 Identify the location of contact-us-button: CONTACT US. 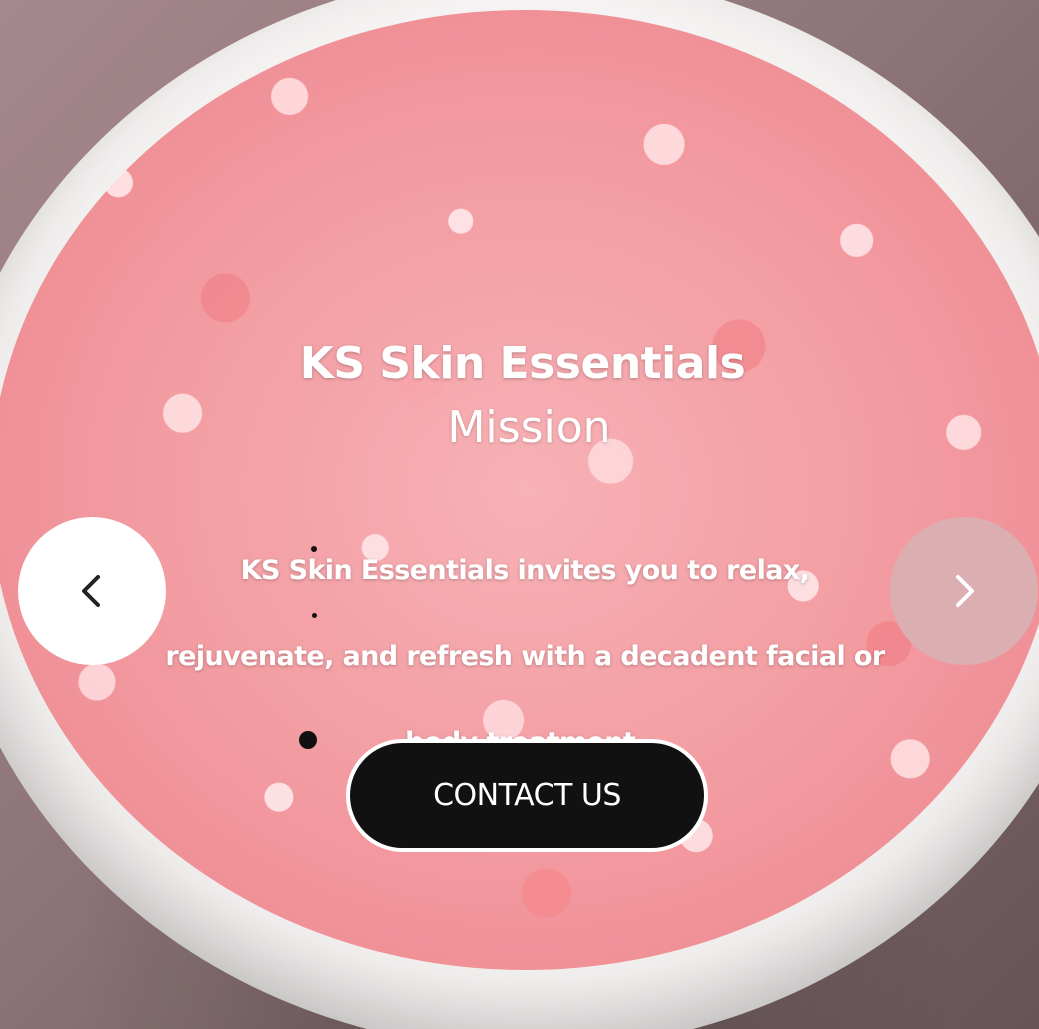
(527, 795).